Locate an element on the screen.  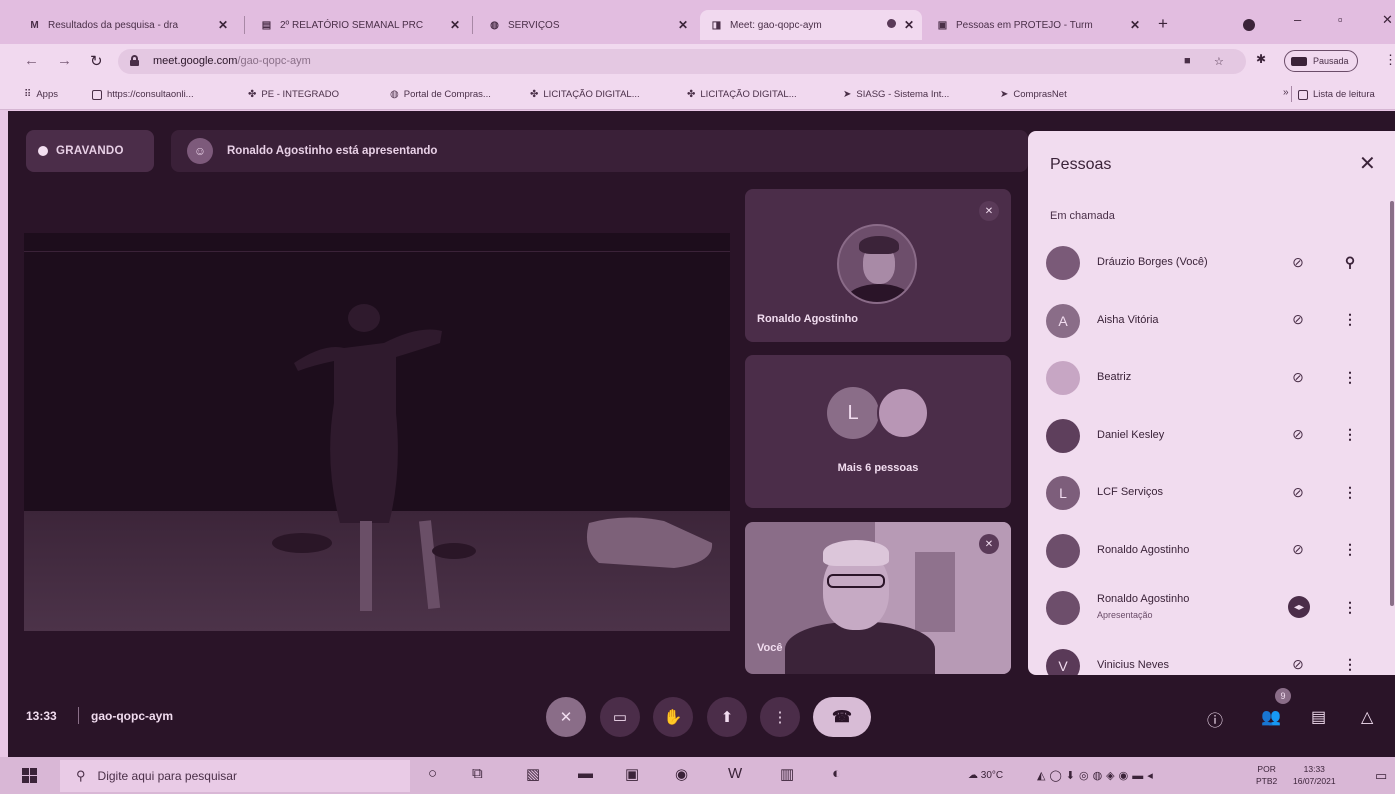
new-tab-icon: + is located at coordinates (1163, 24).